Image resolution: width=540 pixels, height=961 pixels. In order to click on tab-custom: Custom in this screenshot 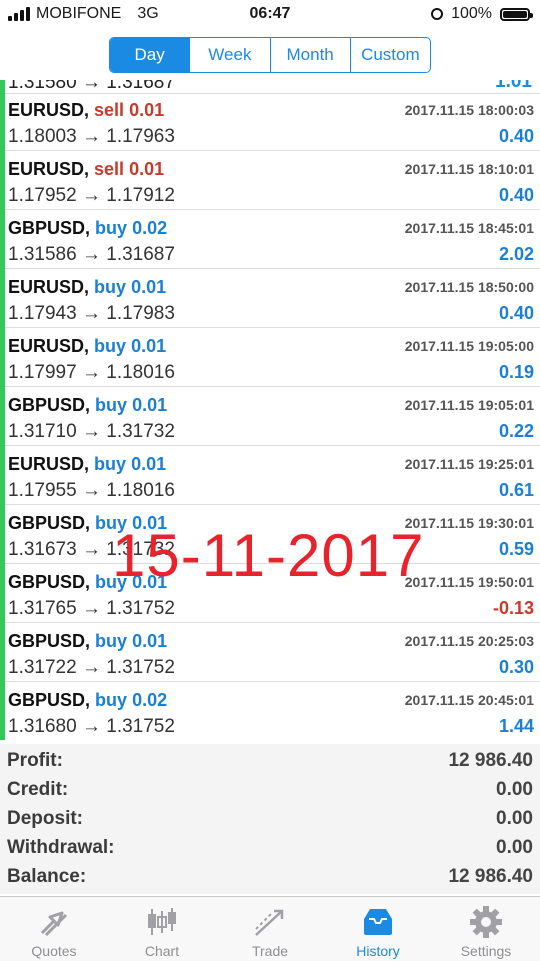, I will do `click(389, 55)`.